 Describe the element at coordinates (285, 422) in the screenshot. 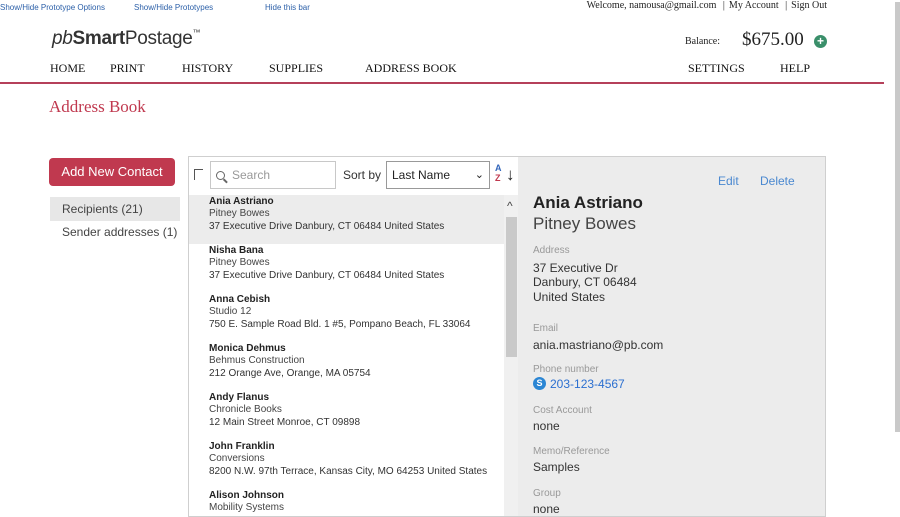

I see `contact-address: 12 Main Street Monroe, CT 09898` at that location.